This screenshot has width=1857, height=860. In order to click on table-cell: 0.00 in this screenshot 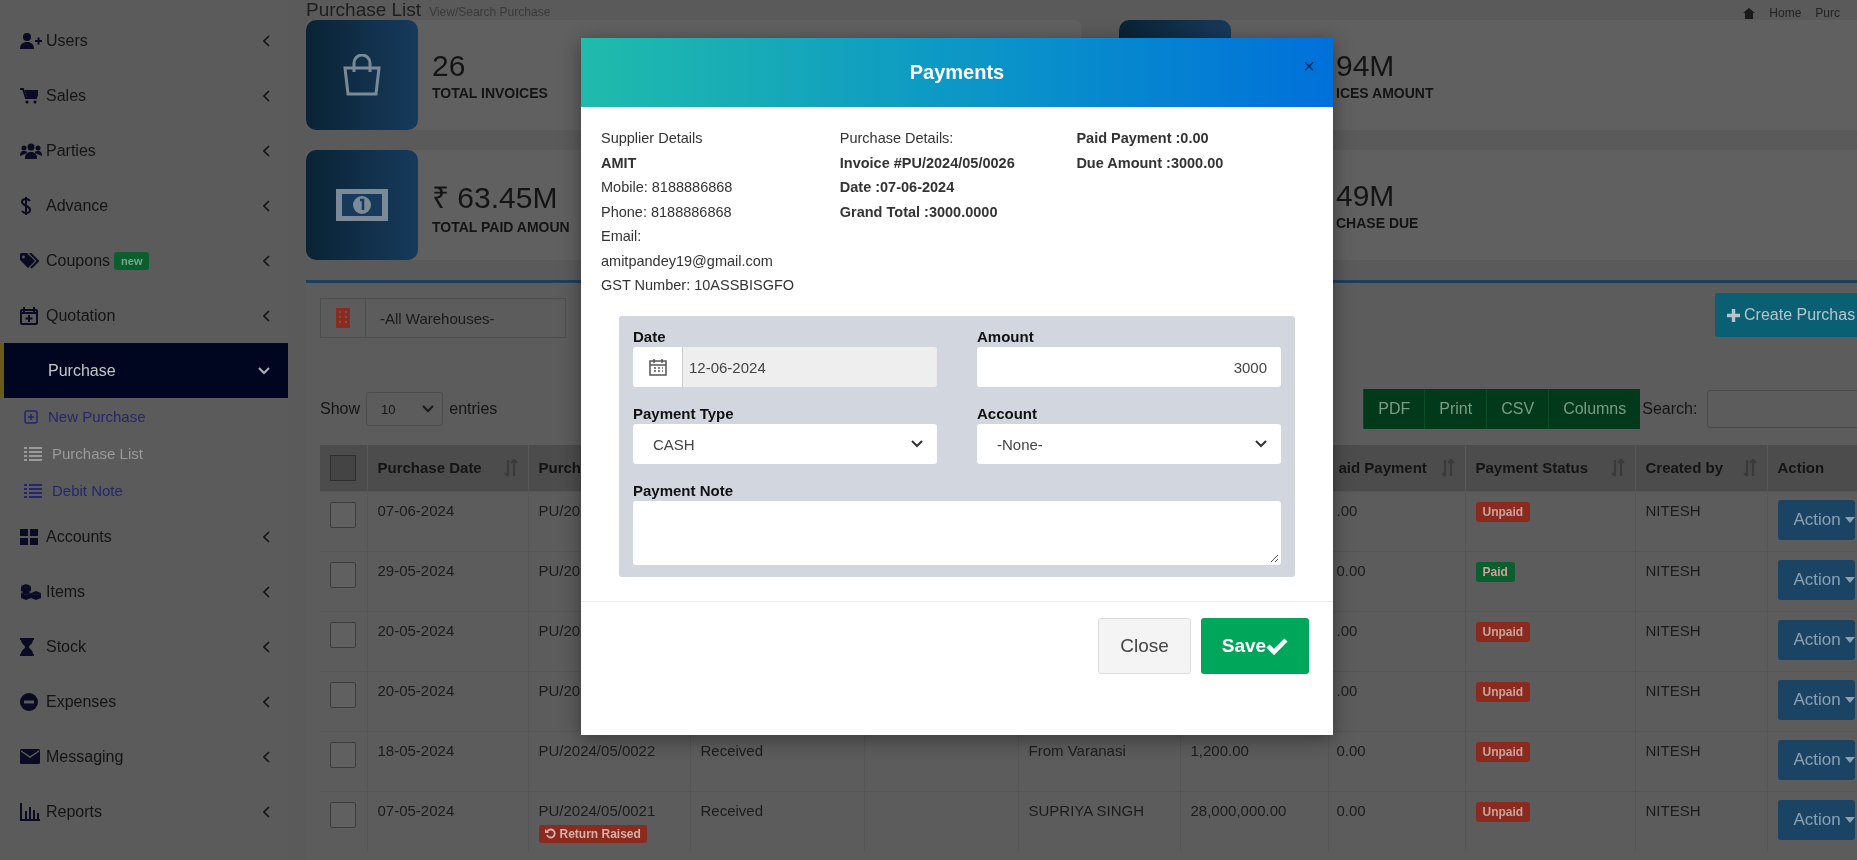, I will do `click(1351, 810)`.